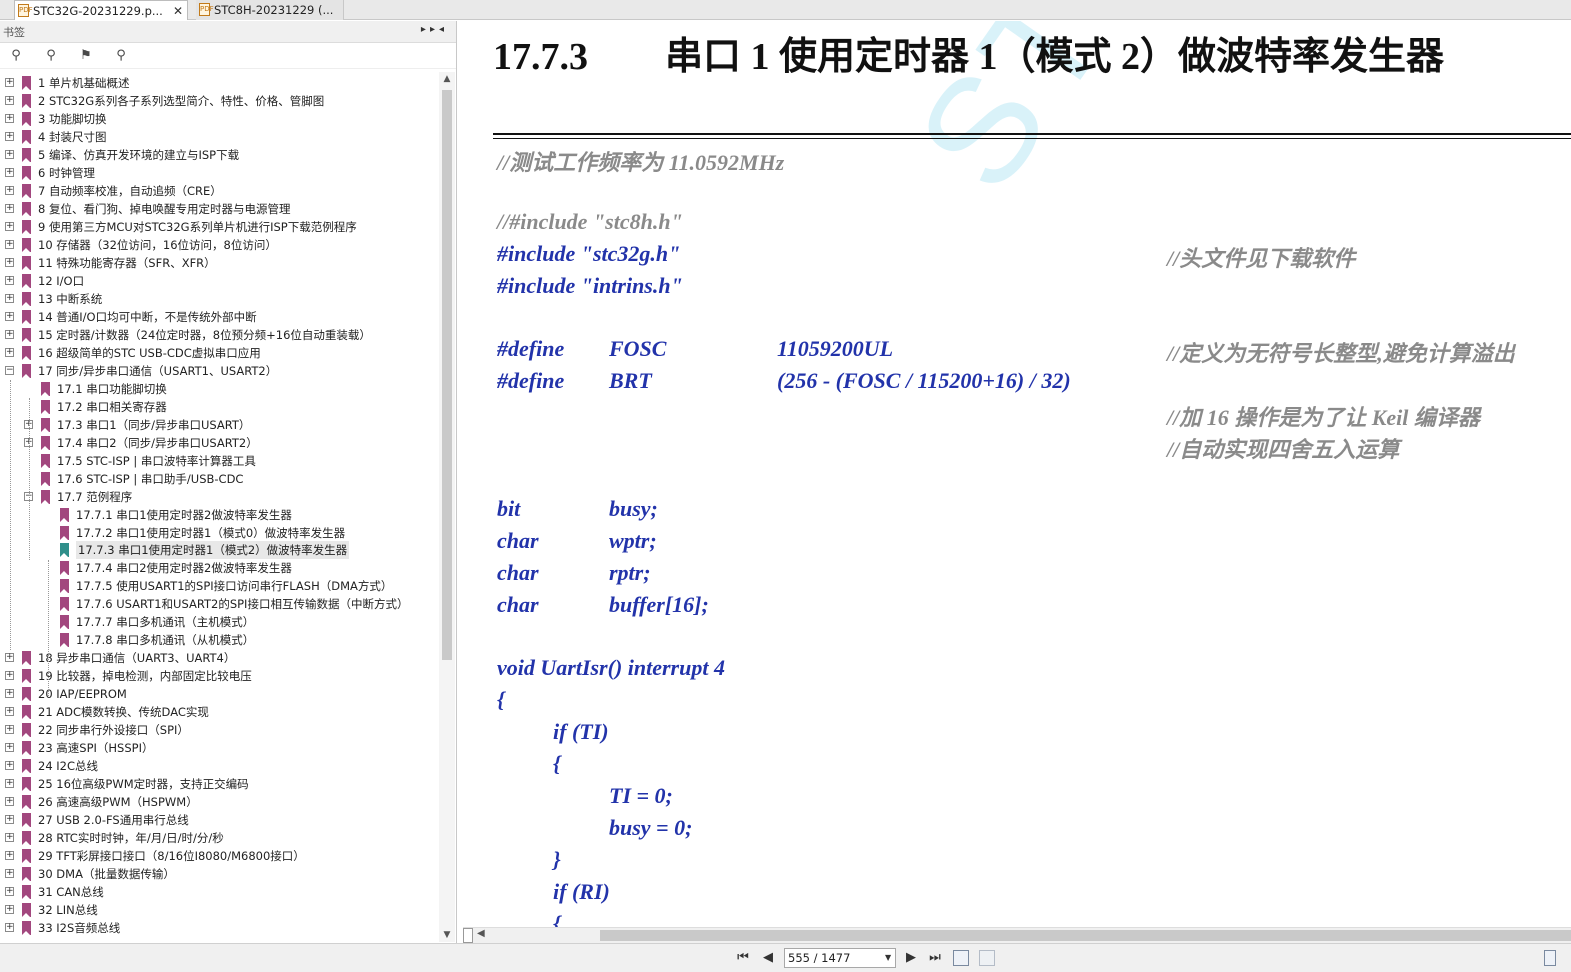 This screenshot has height=972, width=1571. Describe the element at coordinates (1550, 958) in the screenshot. I see `page-layout-icon` at that location.